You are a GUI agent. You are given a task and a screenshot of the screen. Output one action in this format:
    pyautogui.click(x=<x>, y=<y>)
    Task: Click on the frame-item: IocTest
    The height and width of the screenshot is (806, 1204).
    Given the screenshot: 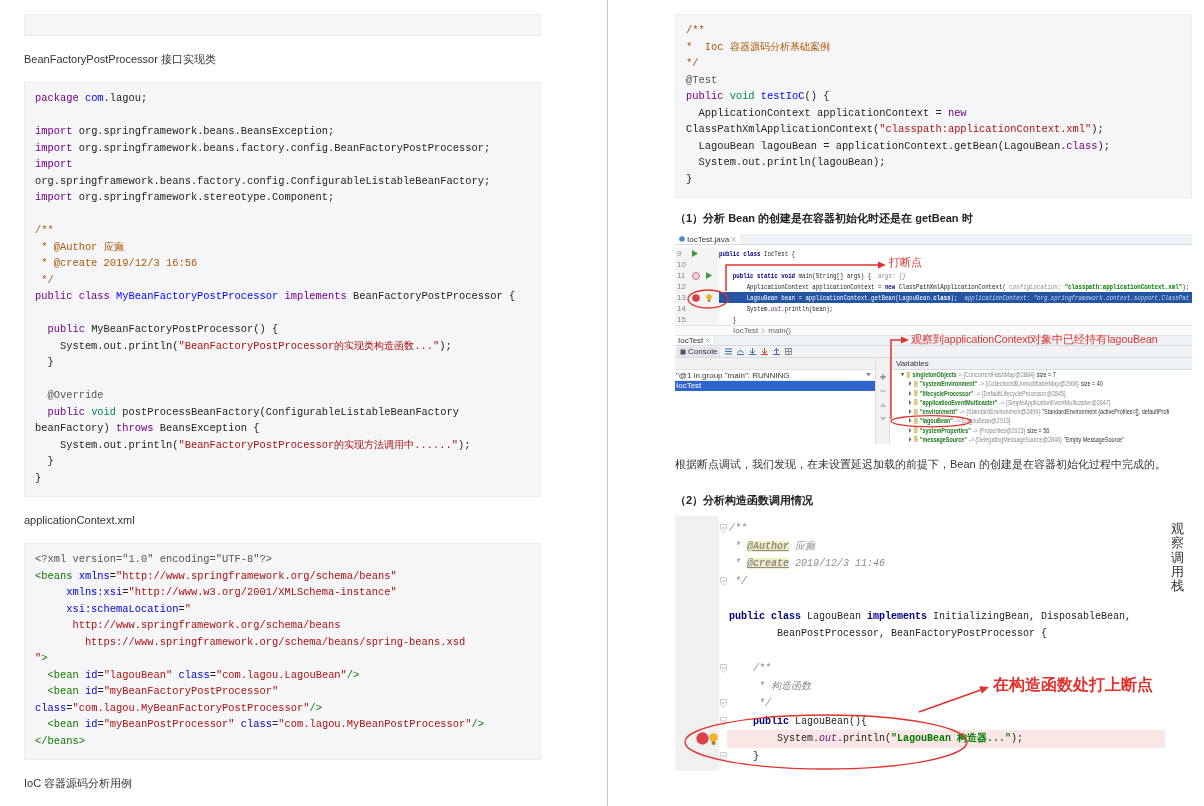 What is the action you would take?
    pyautogui.click(x=775, y=386)
    